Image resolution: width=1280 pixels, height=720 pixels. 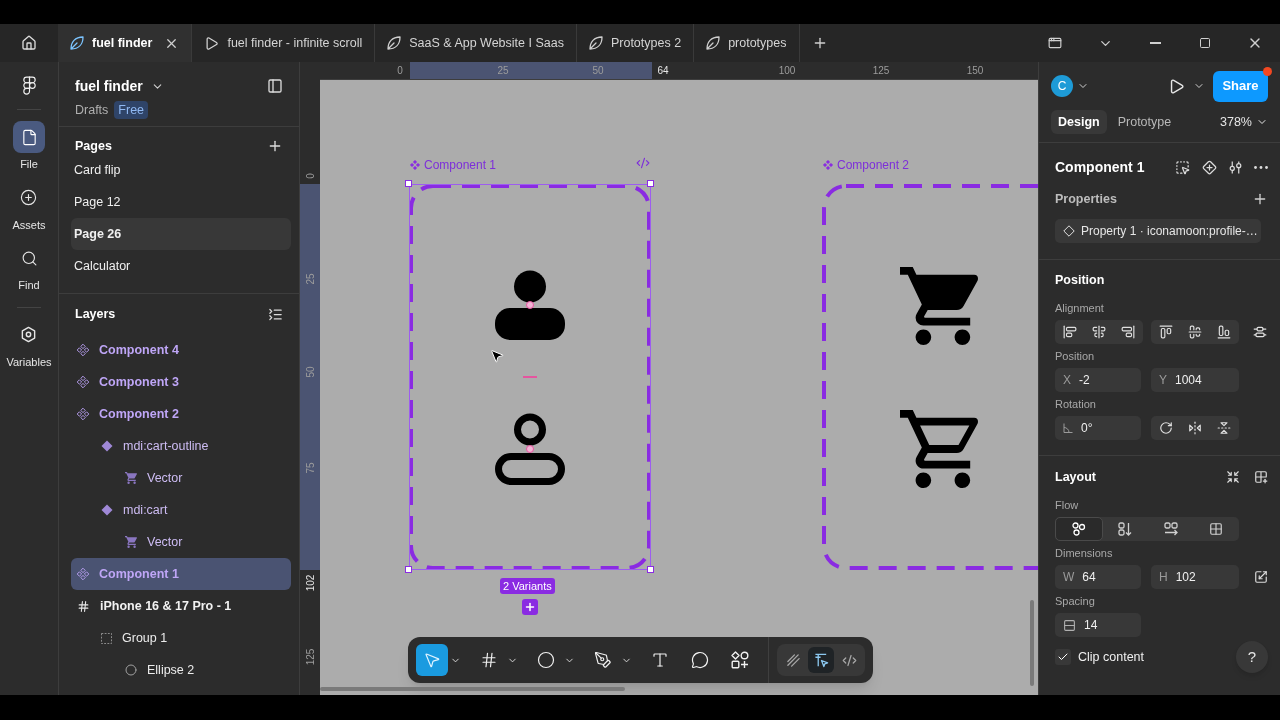 What do you see at coordinates (29, 147) in the screenshot?
I see `rail-tab: File` at bounding box center [29, 147].